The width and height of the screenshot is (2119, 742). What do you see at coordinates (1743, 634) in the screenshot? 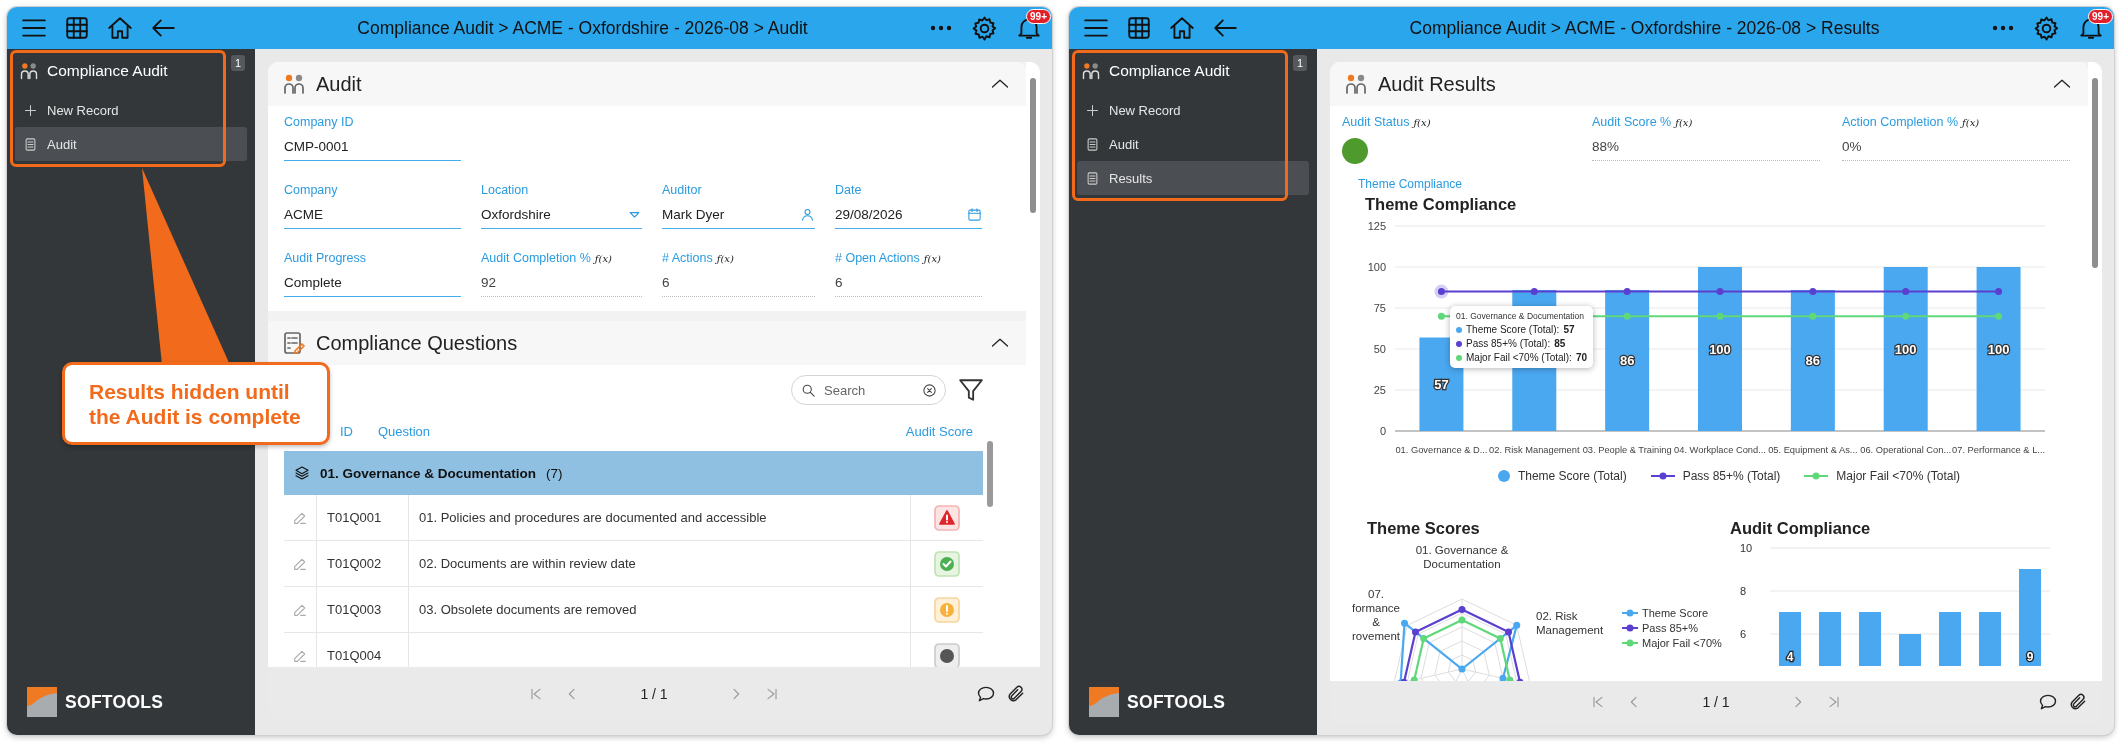
I see `axis-tick-label: 6` at bounding box center [1743, 634].